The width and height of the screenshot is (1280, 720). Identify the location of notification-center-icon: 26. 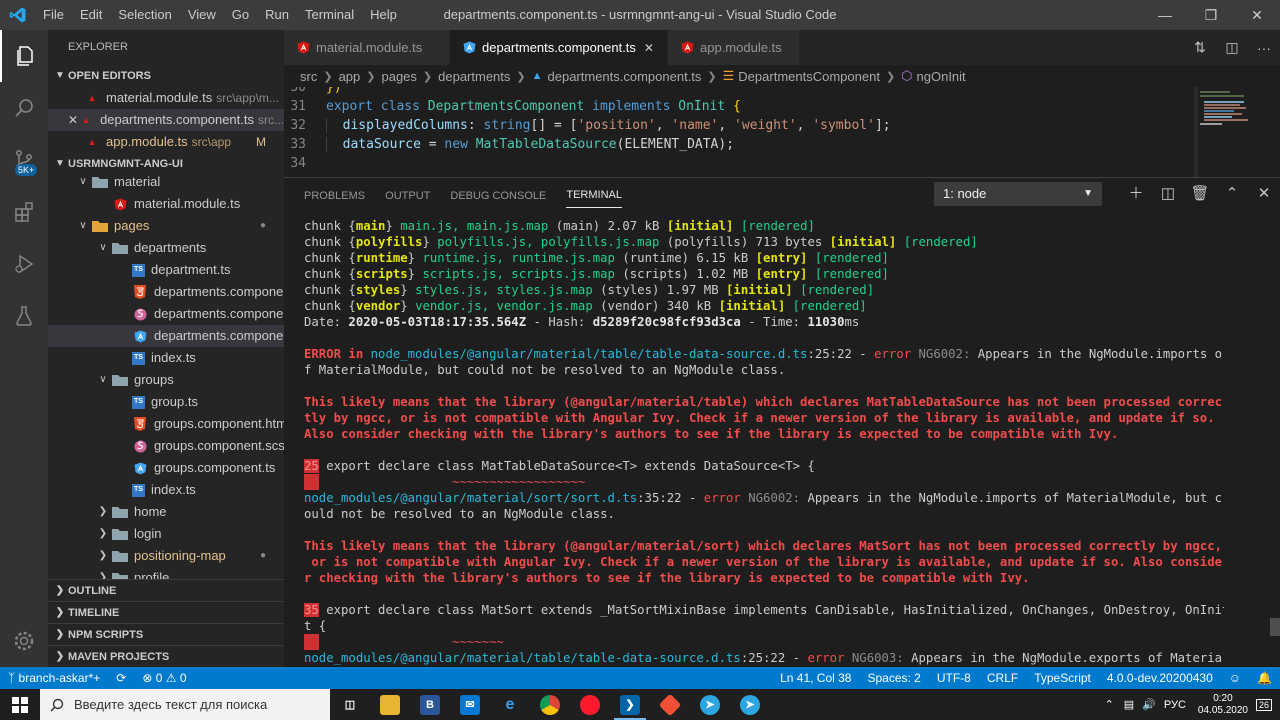
(1263, 704).